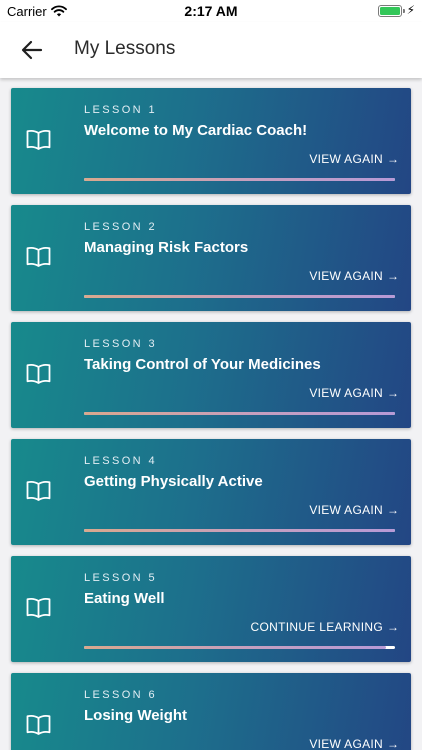  Describe the element at coordinates (136, 715) in the screenshot. I see `lesson-title: Losing Weight` at that location.